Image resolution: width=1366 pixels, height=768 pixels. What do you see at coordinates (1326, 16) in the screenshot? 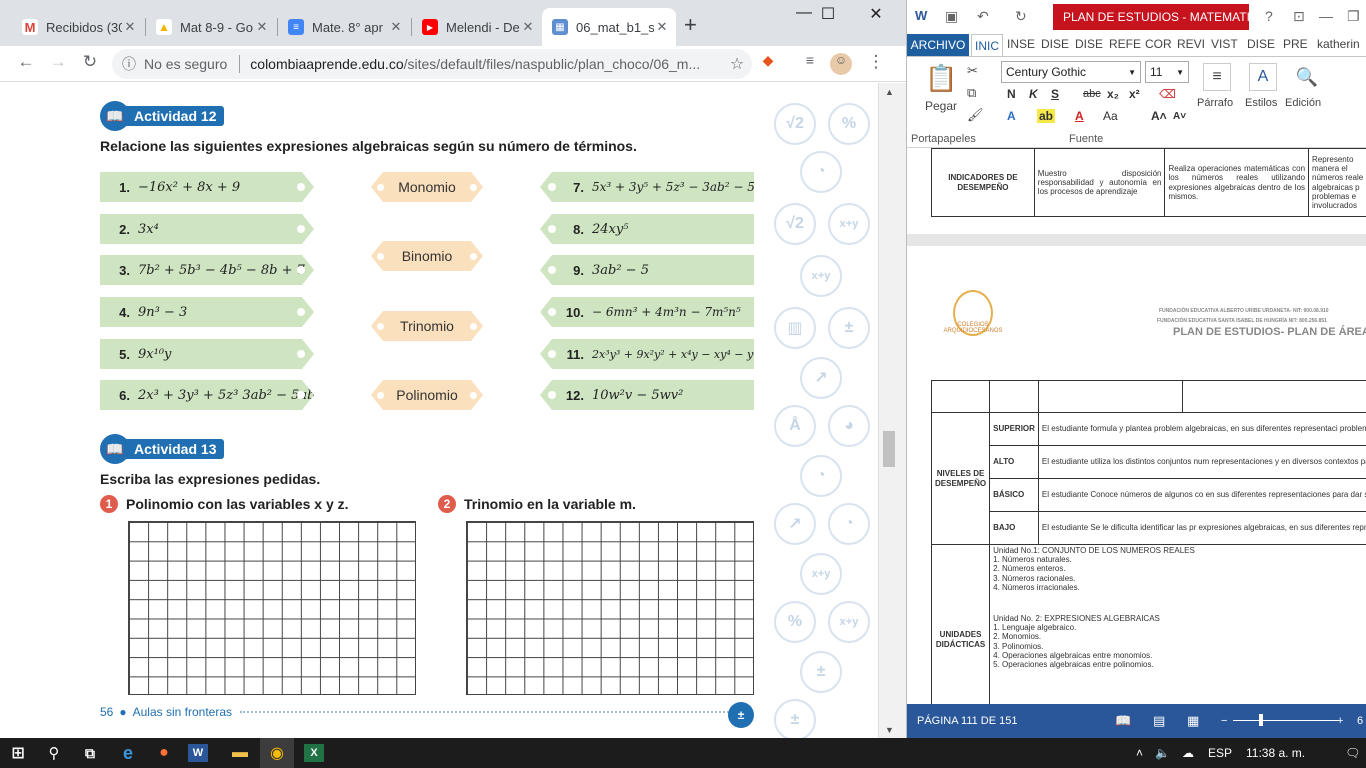
I see `minimize-button: —` at bounding box center [1326, 16].